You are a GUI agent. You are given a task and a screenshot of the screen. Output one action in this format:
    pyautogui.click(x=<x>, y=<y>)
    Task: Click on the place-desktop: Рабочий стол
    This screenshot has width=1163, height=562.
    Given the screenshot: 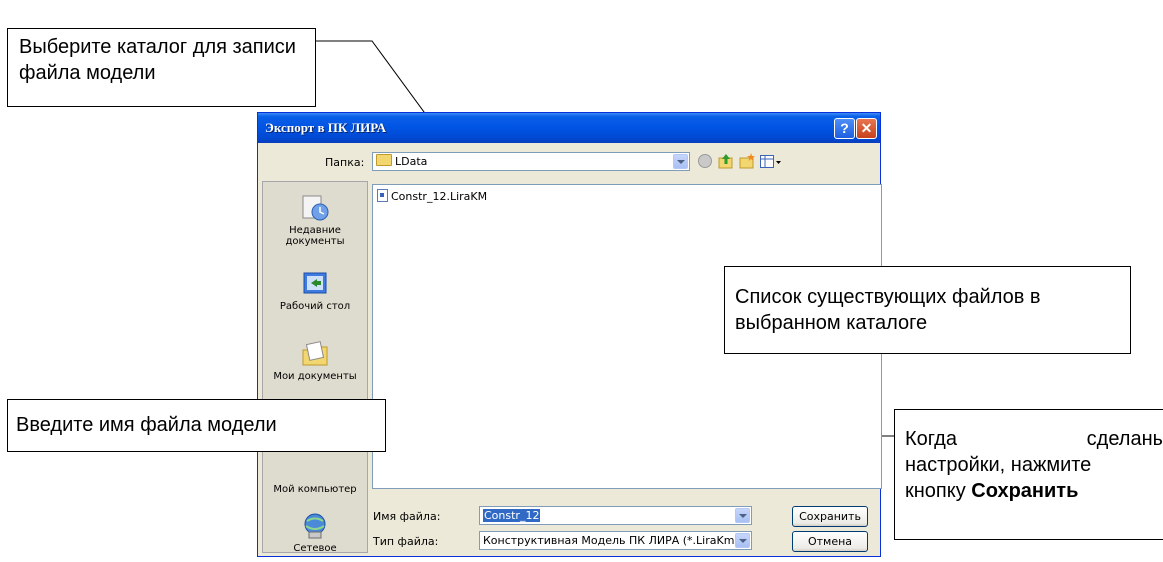 What is the action you would take?
    pyautogui.click(x=315, y=291)
    